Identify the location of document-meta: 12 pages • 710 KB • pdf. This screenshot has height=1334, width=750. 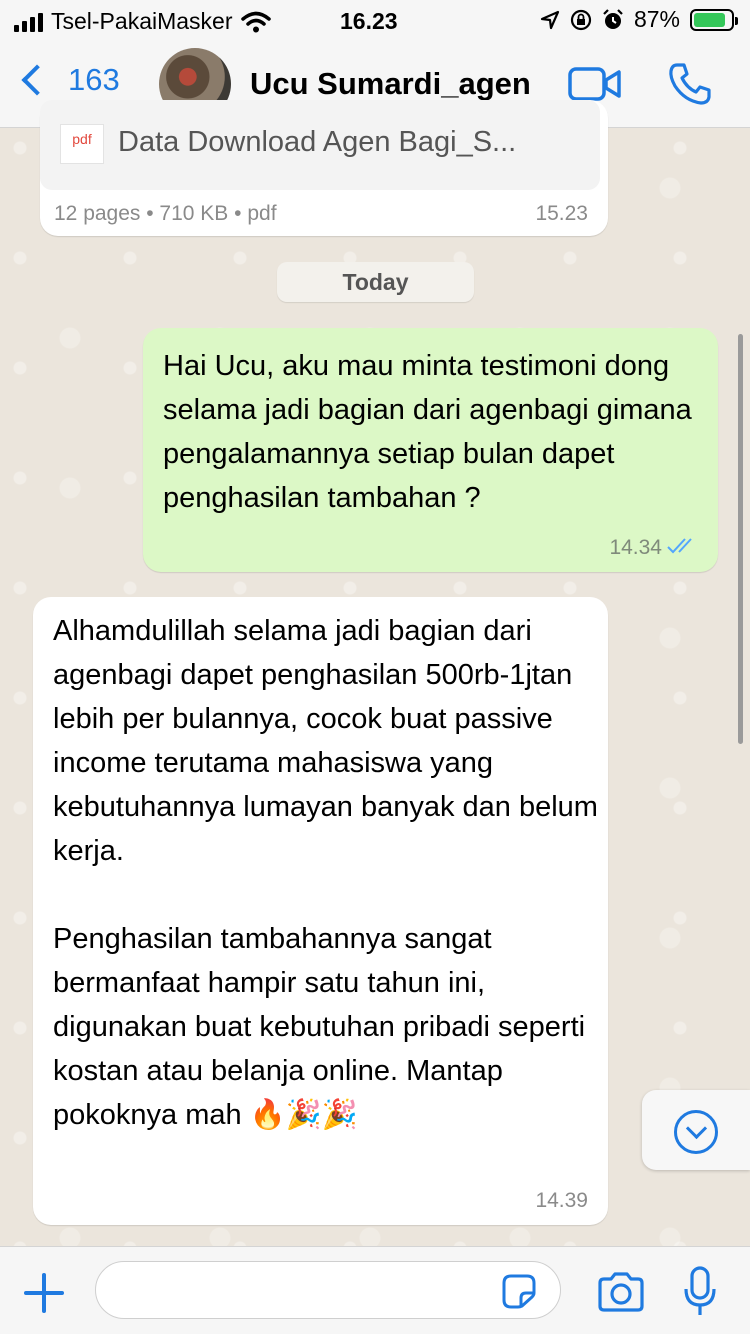
(165, 213).